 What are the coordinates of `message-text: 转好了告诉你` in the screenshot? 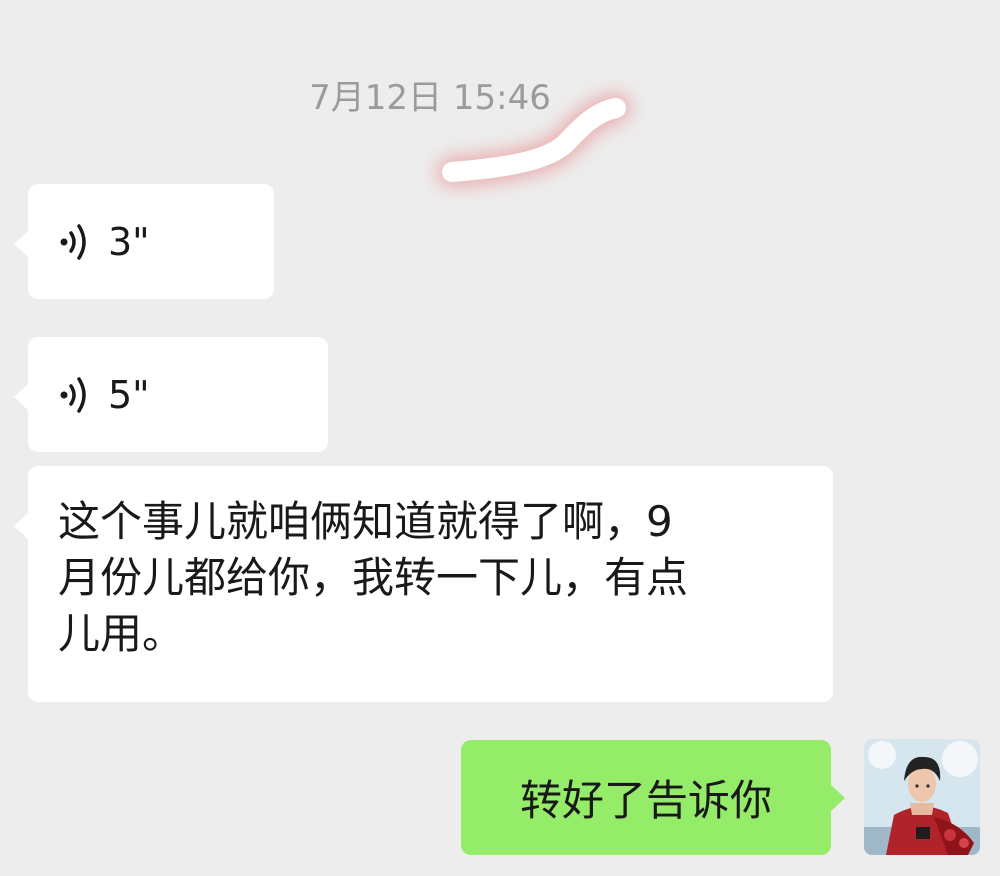 It's located at (645, 800).